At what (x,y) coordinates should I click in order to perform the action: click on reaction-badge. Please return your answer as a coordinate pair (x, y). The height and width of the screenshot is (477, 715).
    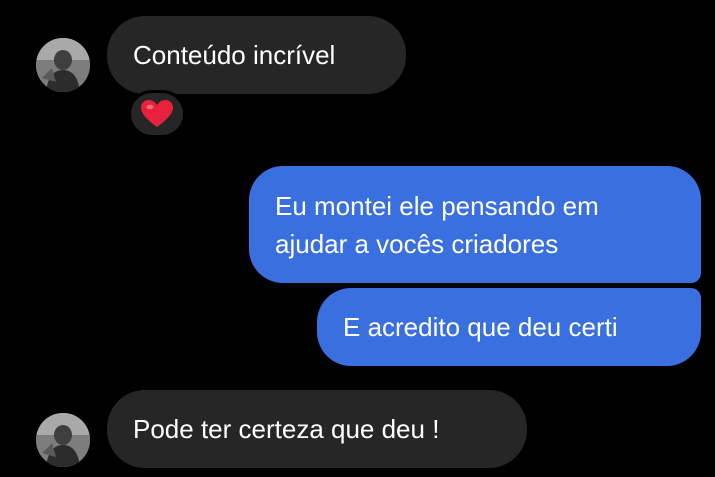
    Looking at the image, I should click on (157, 114).